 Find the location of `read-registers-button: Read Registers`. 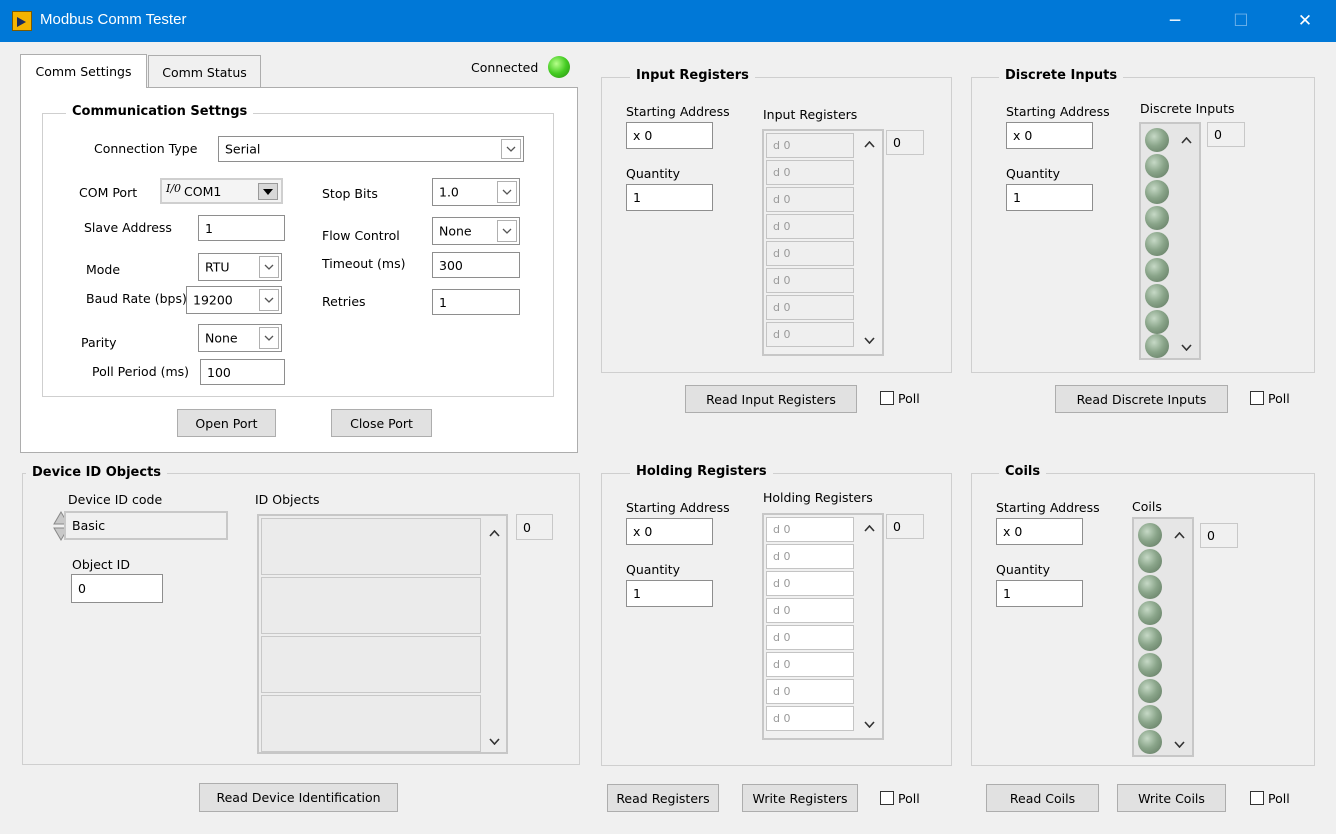

read-registers-button: Read Registers is located at coordinates (663, 798).